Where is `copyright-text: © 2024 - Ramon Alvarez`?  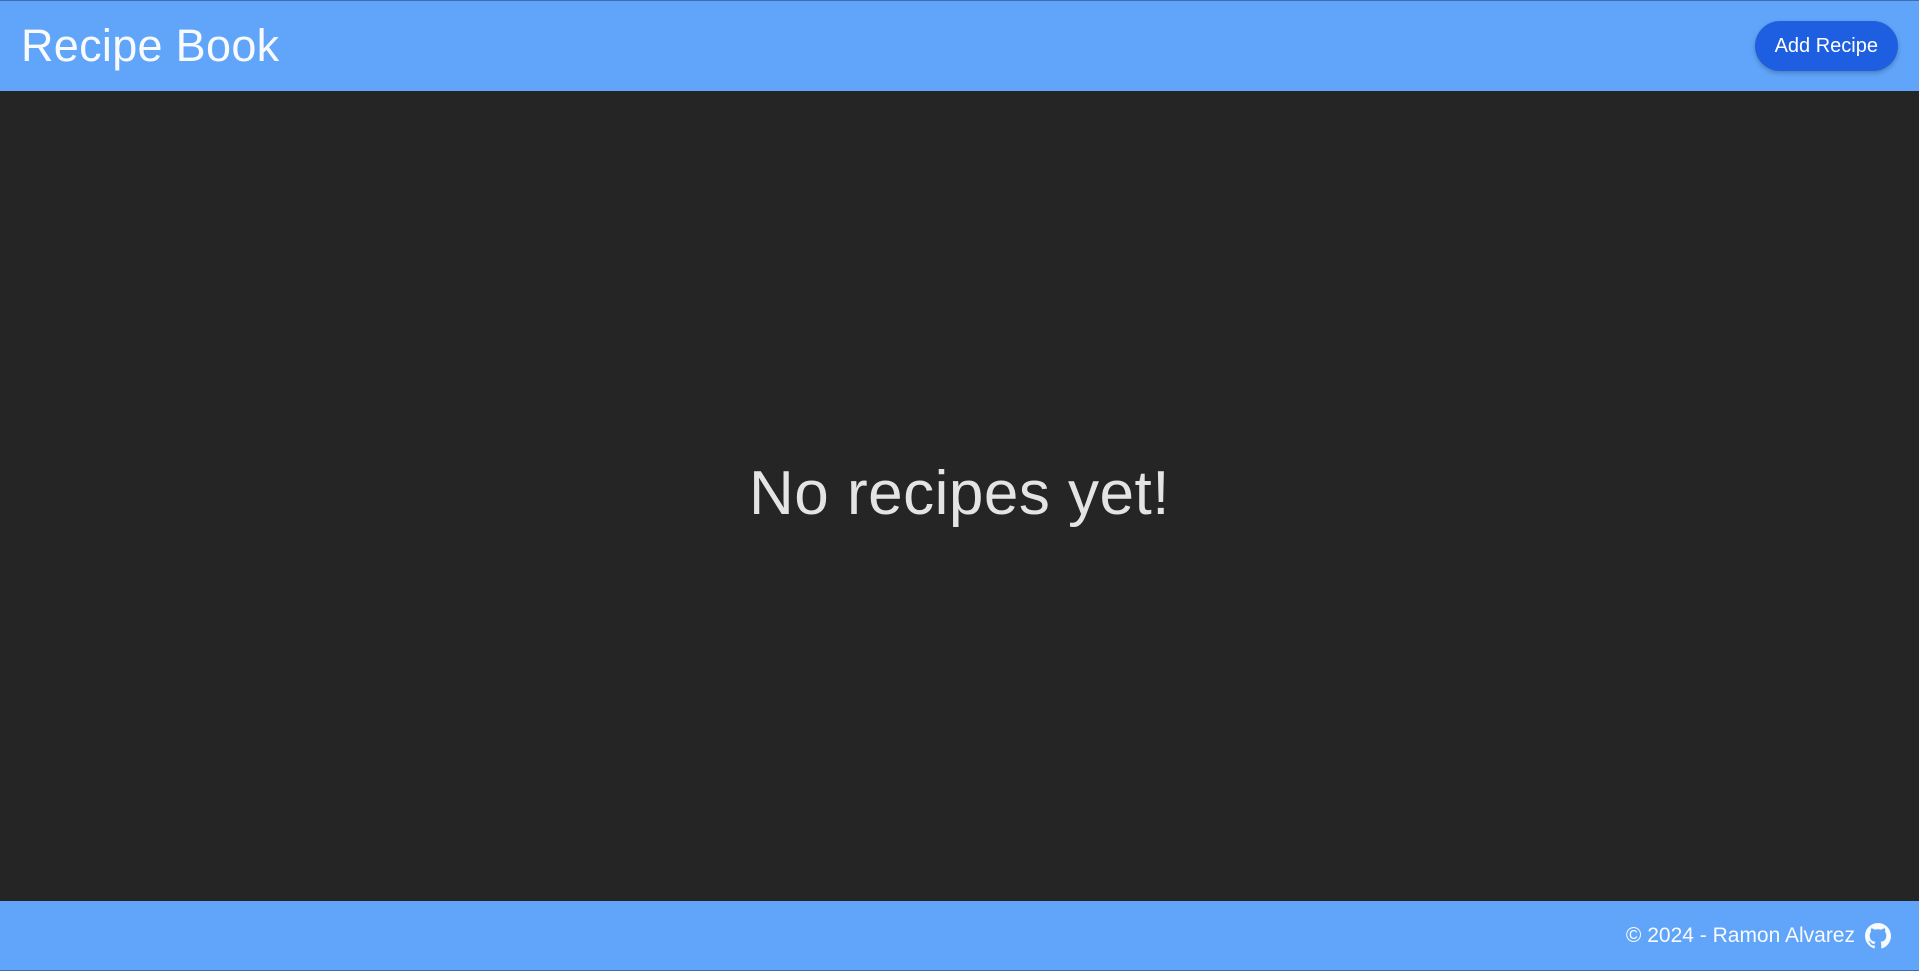
copyright-text: © 2024 - Ramon Alvarez is located at coordinates (1740, 935).